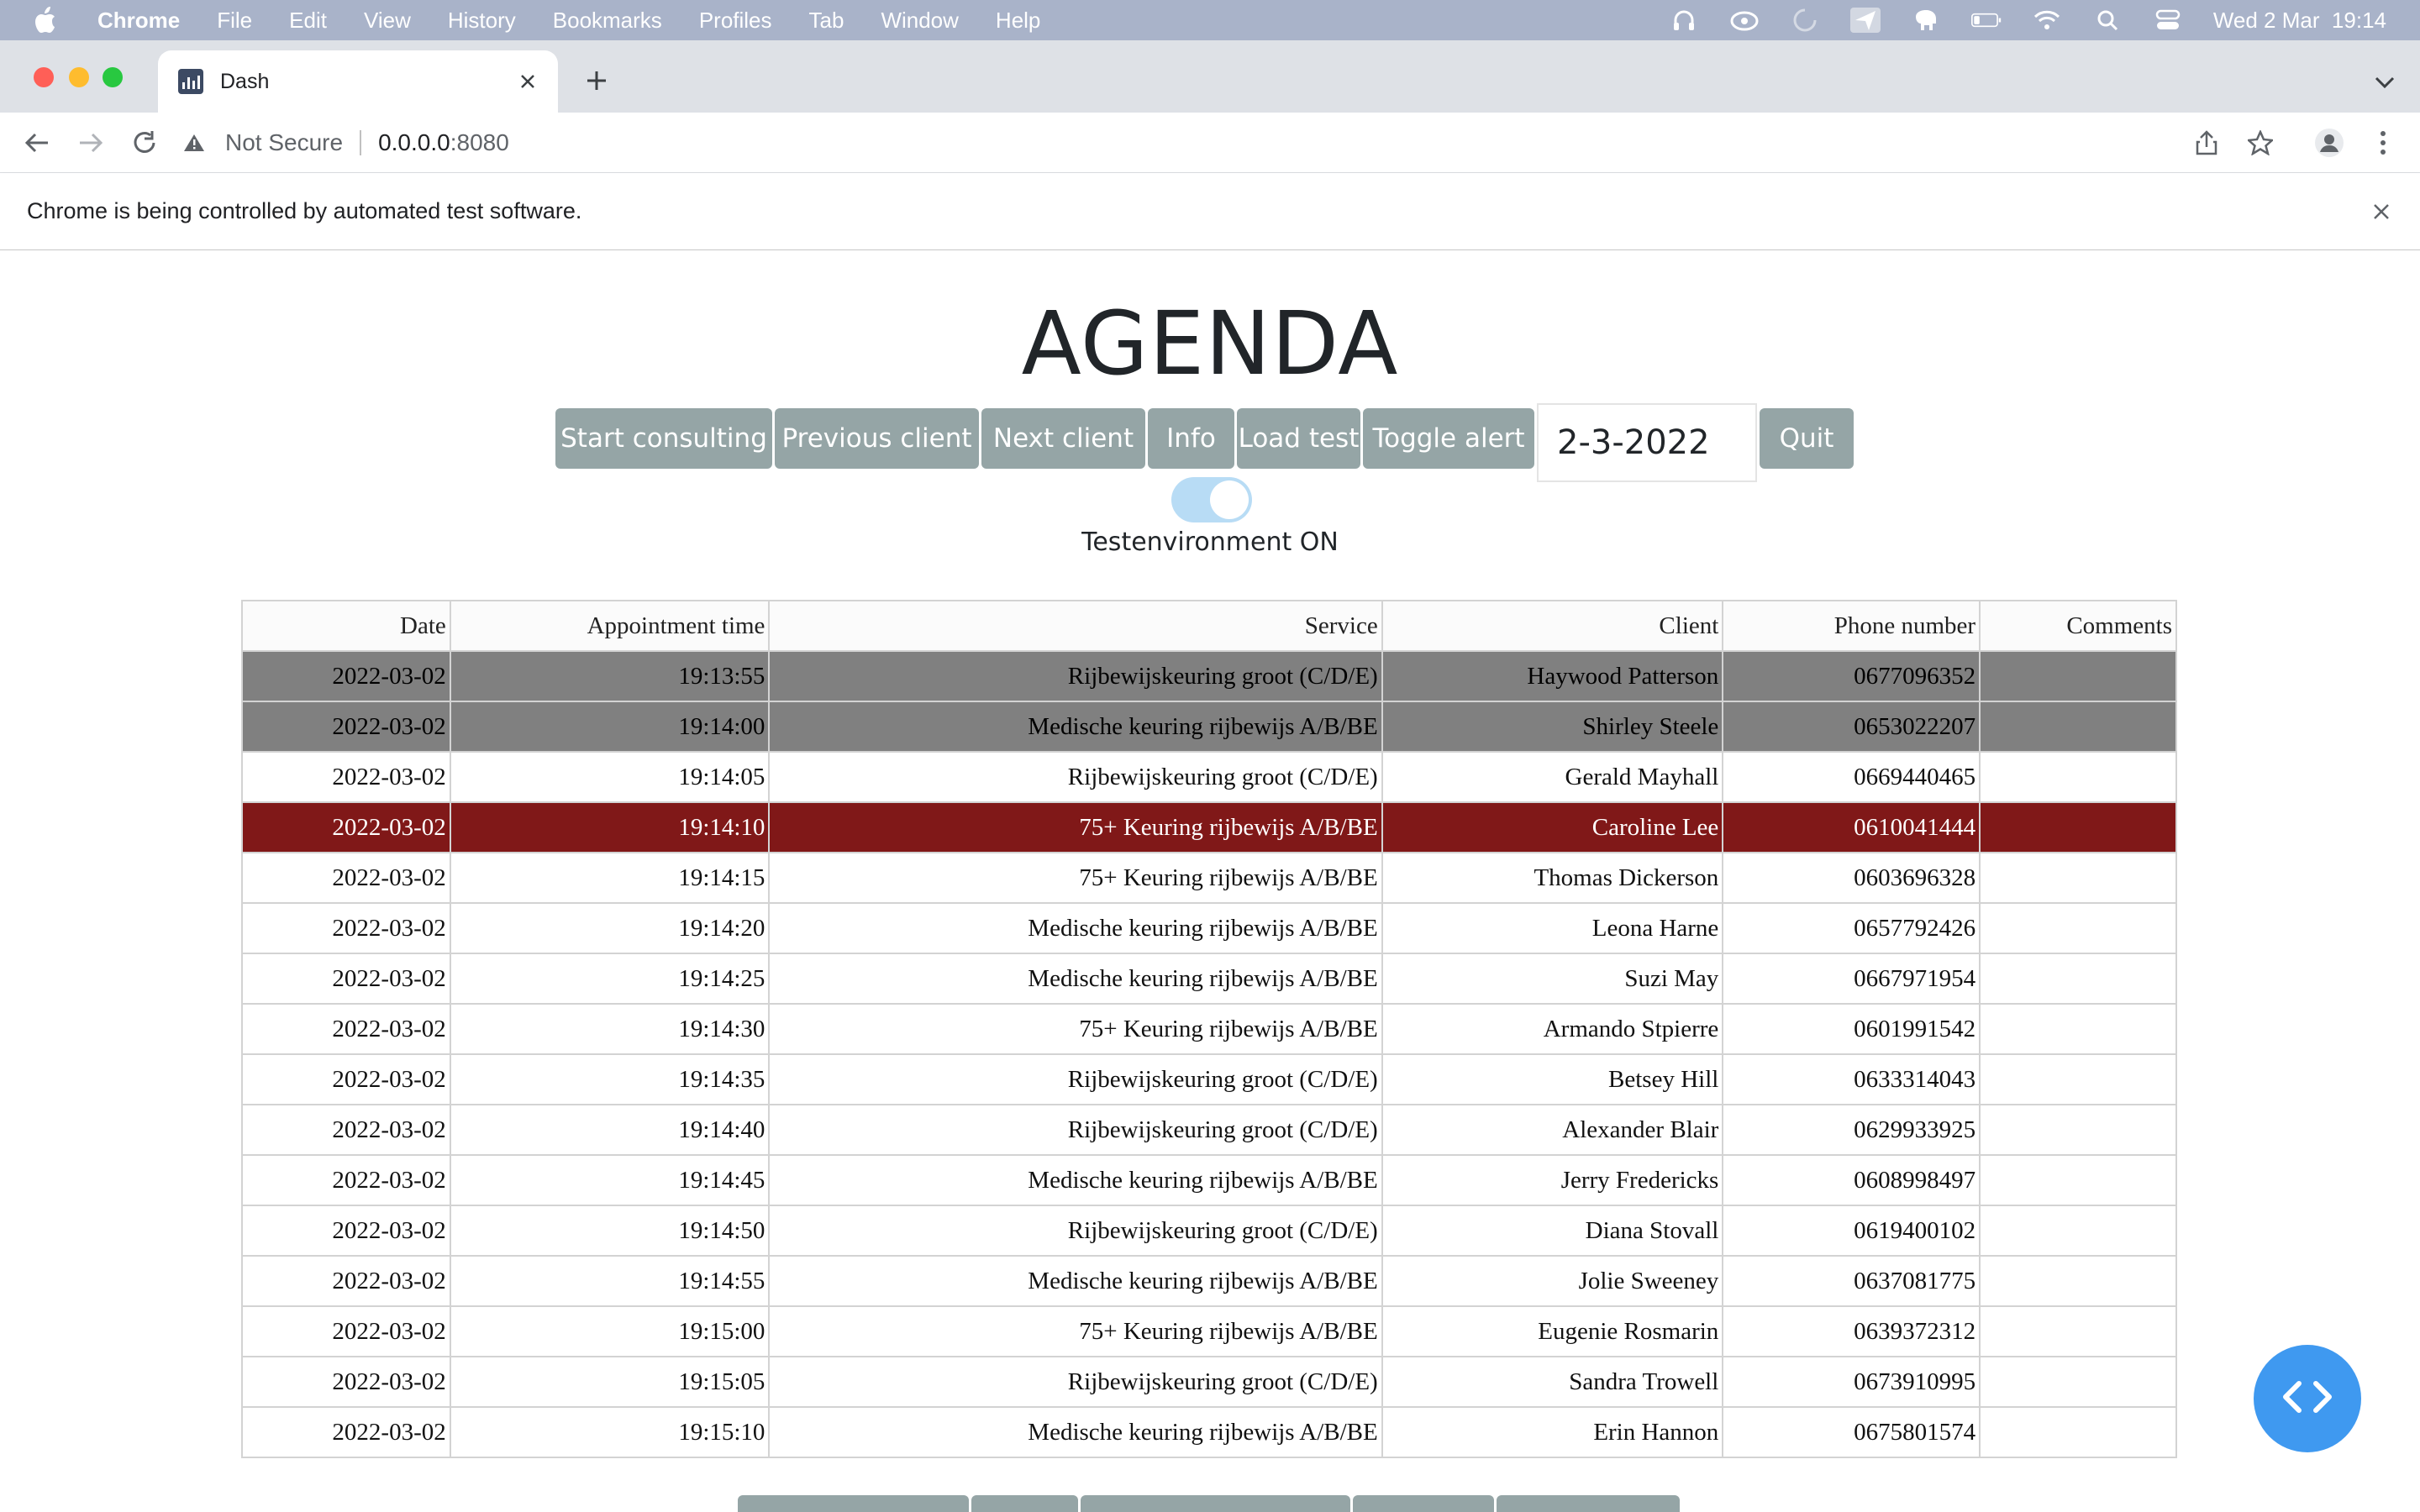  I want to click on next-client-button: Next client, so click(1063, 438).